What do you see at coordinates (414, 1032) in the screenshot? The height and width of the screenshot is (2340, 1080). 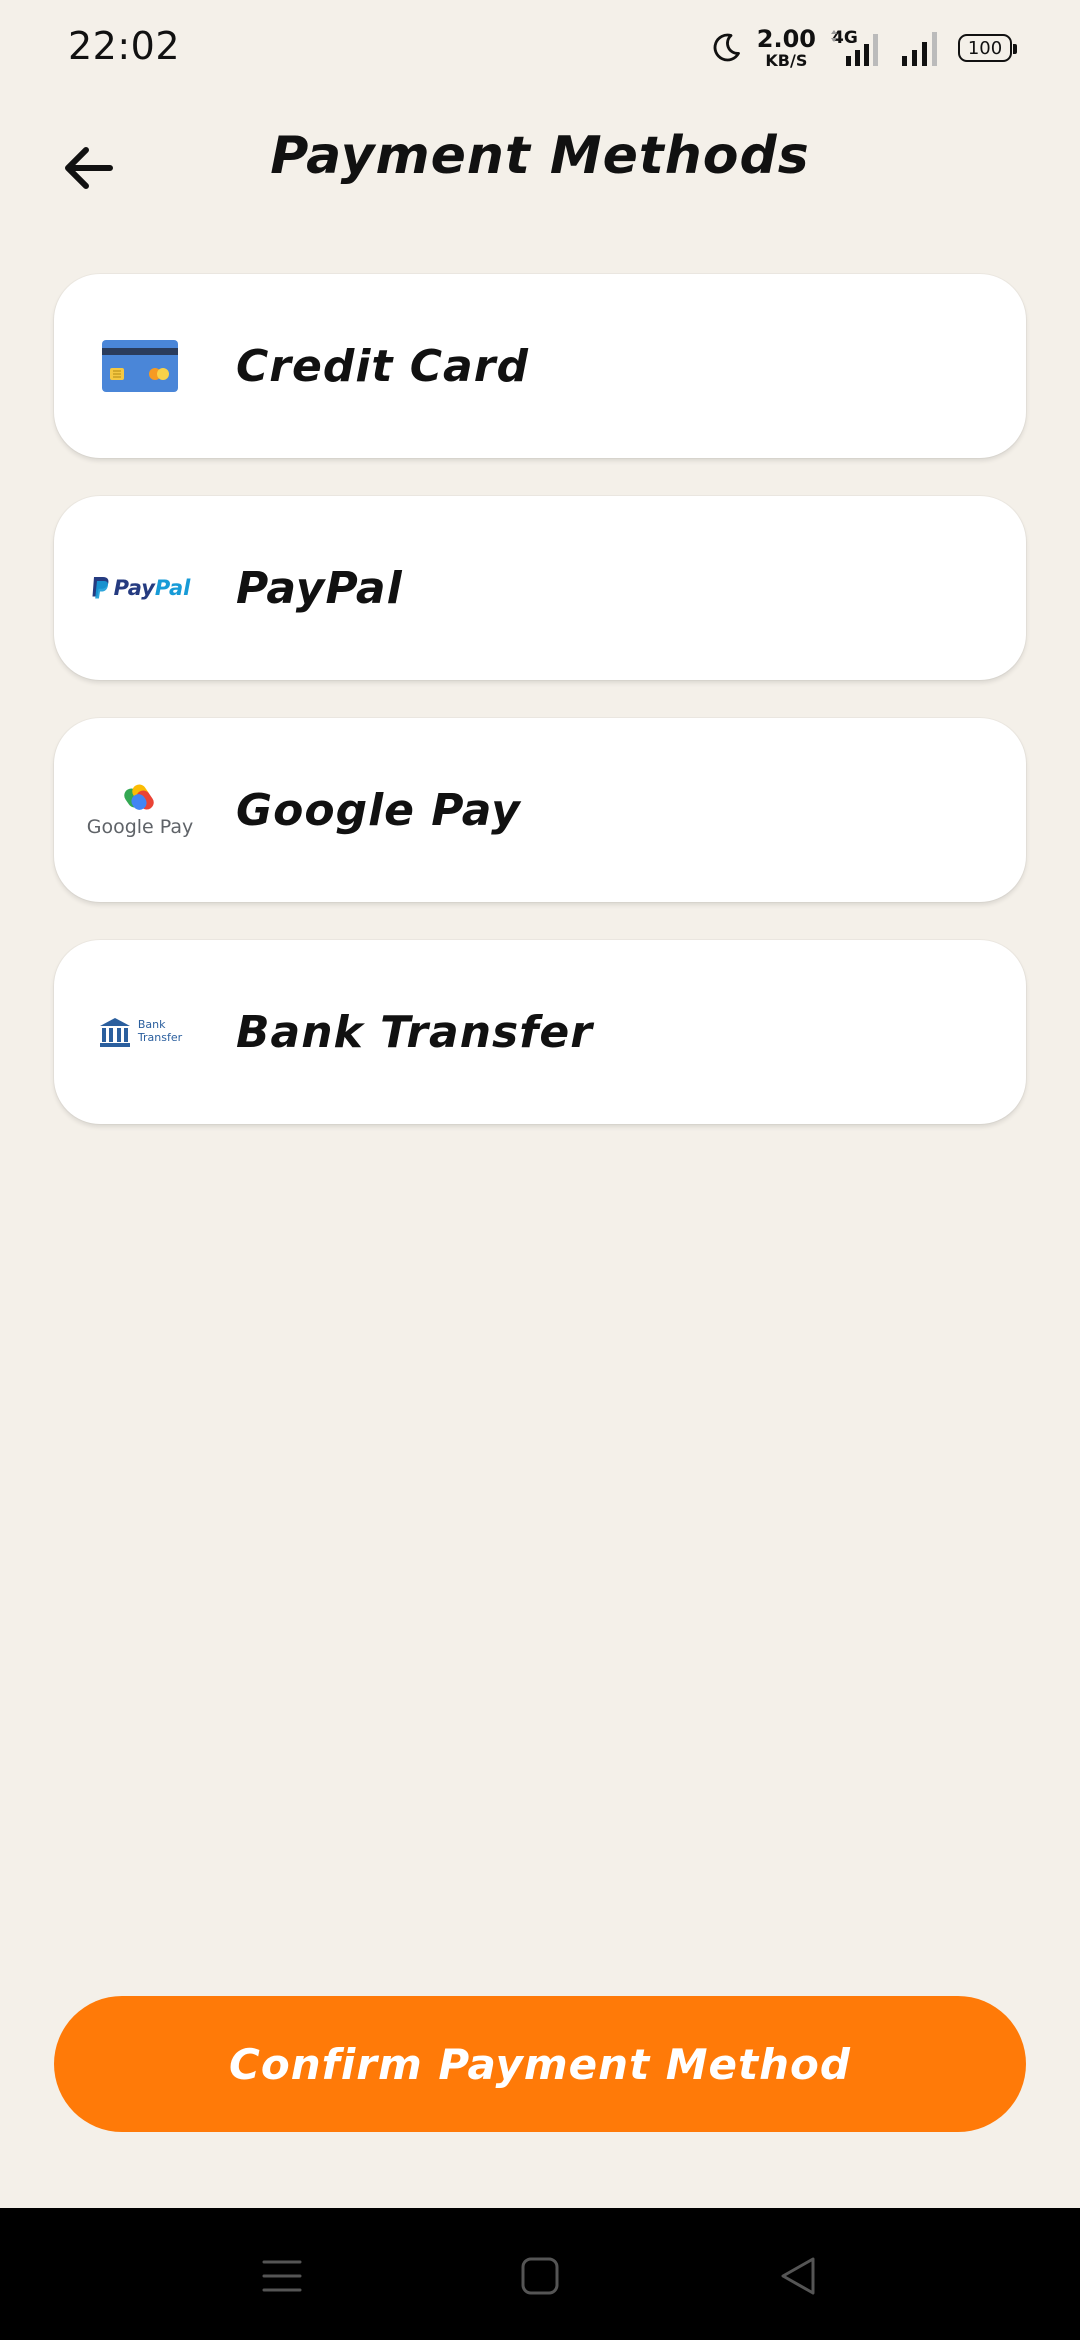 I see `payment-option-label: Bank Transfer` at bounding box center [414, 1032].